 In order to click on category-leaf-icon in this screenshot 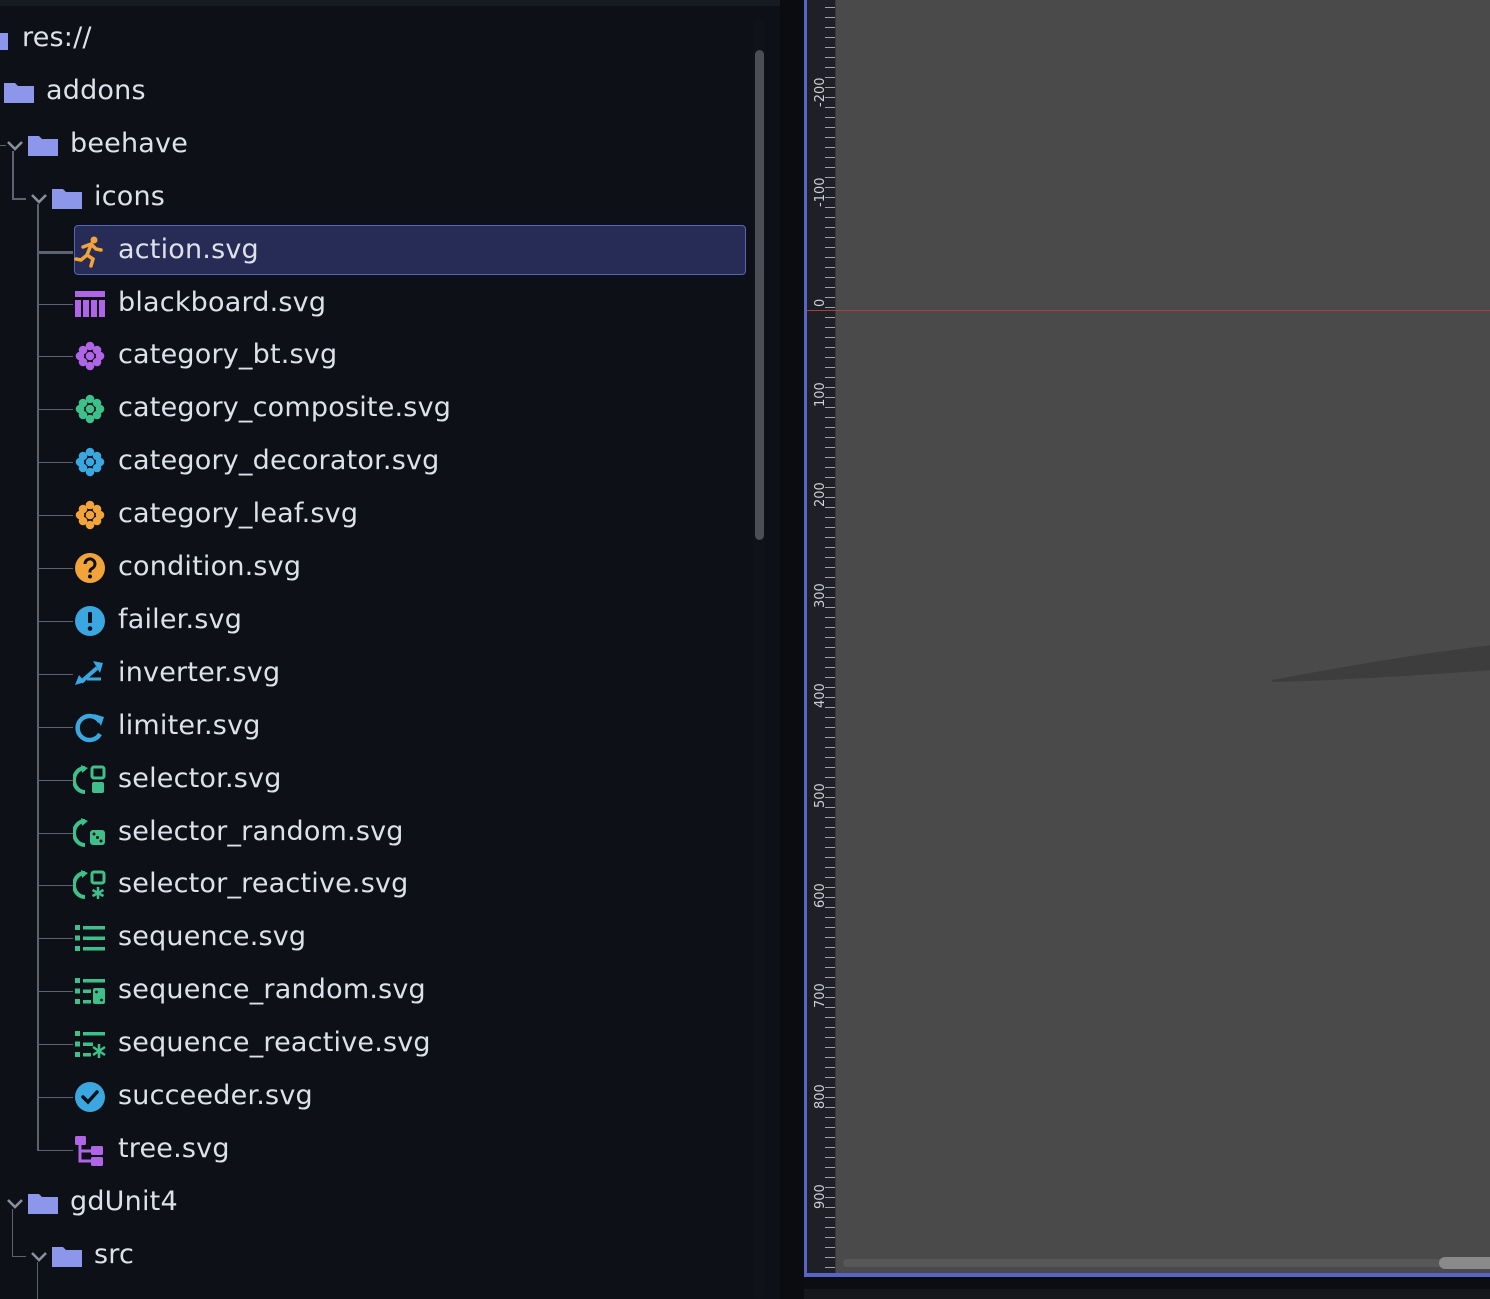, I will do `click(90, 515)`.